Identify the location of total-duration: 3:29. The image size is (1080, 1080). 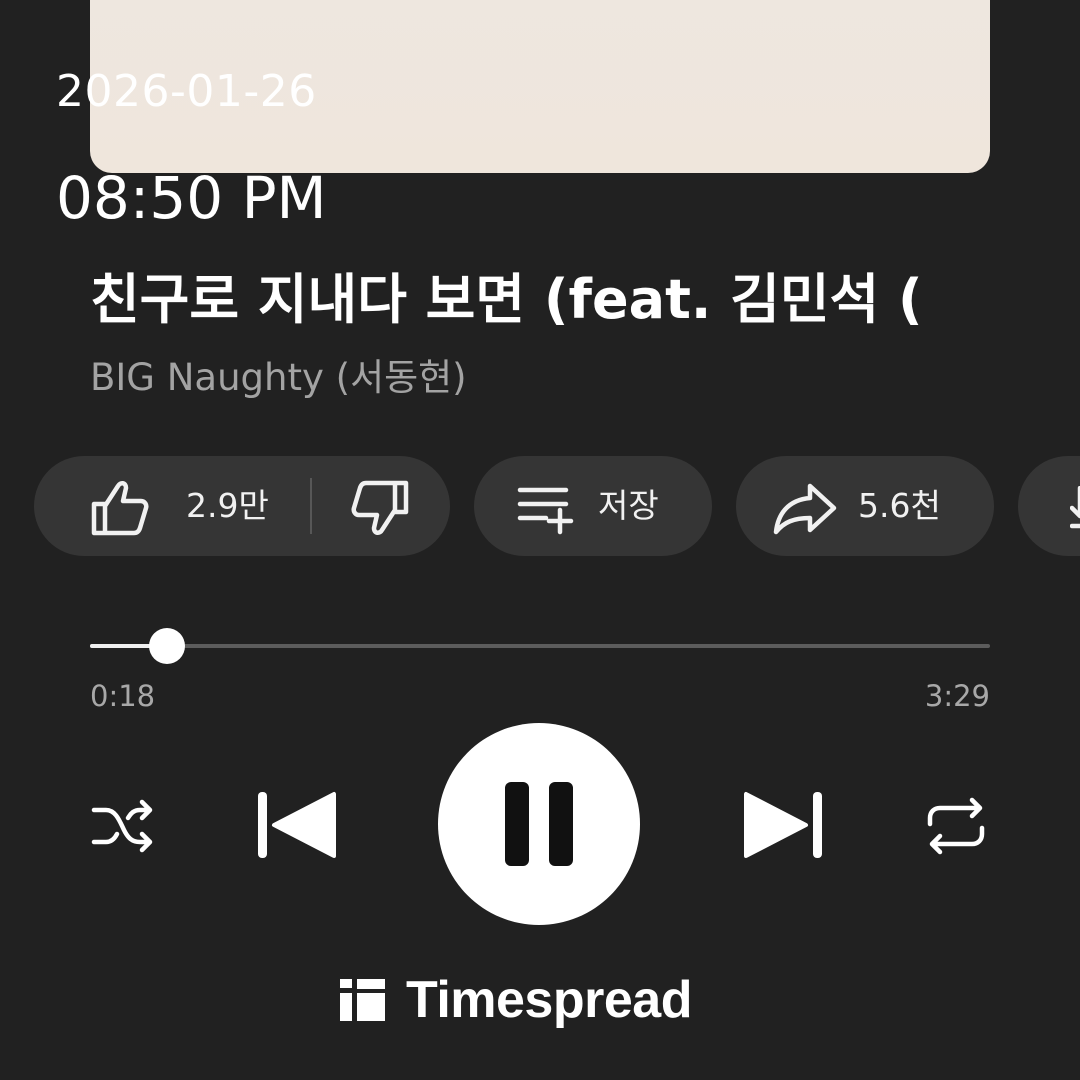
(957, 696).